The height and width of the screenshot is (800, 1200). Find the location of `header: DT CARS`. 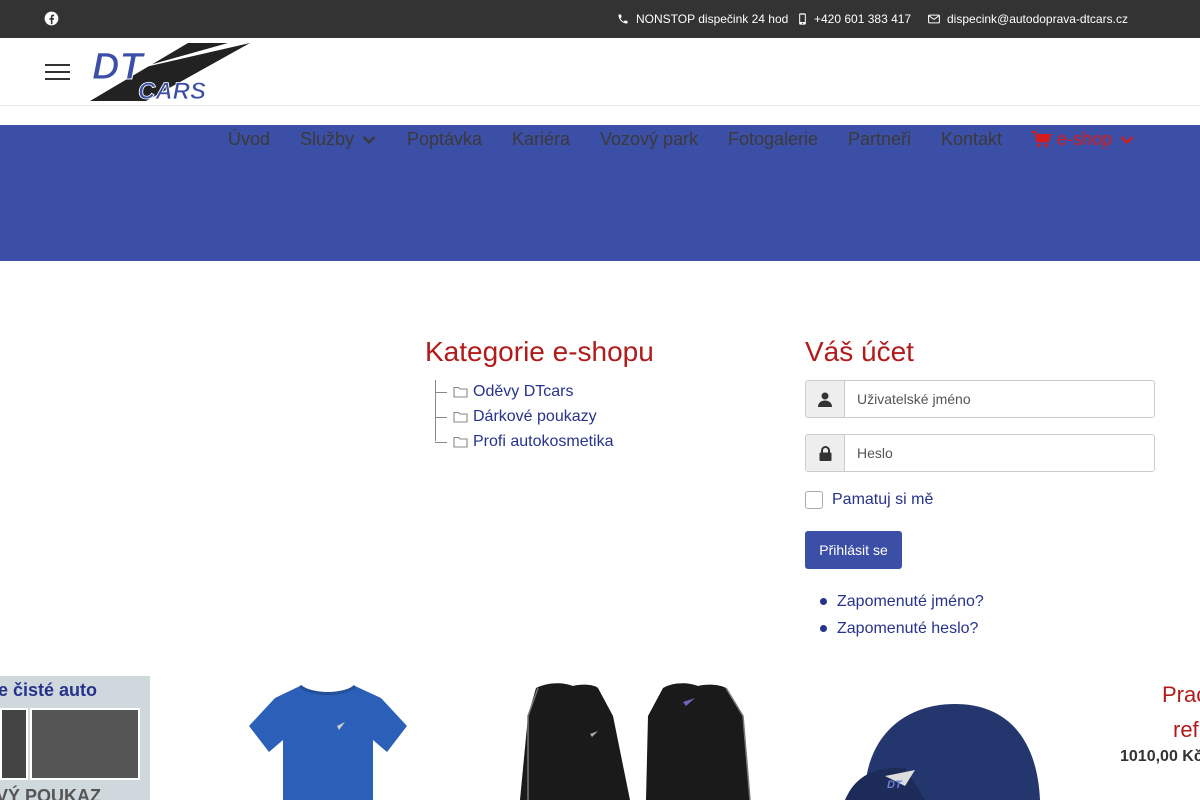

header: DT CARS is located at coordinates (600, 72).